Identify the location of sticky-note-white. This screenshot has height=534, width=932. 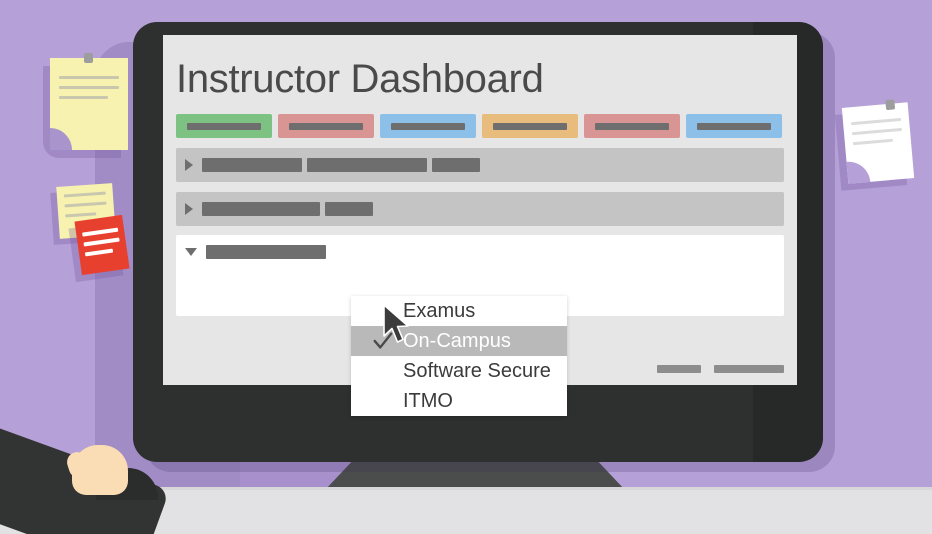
(878, 141).